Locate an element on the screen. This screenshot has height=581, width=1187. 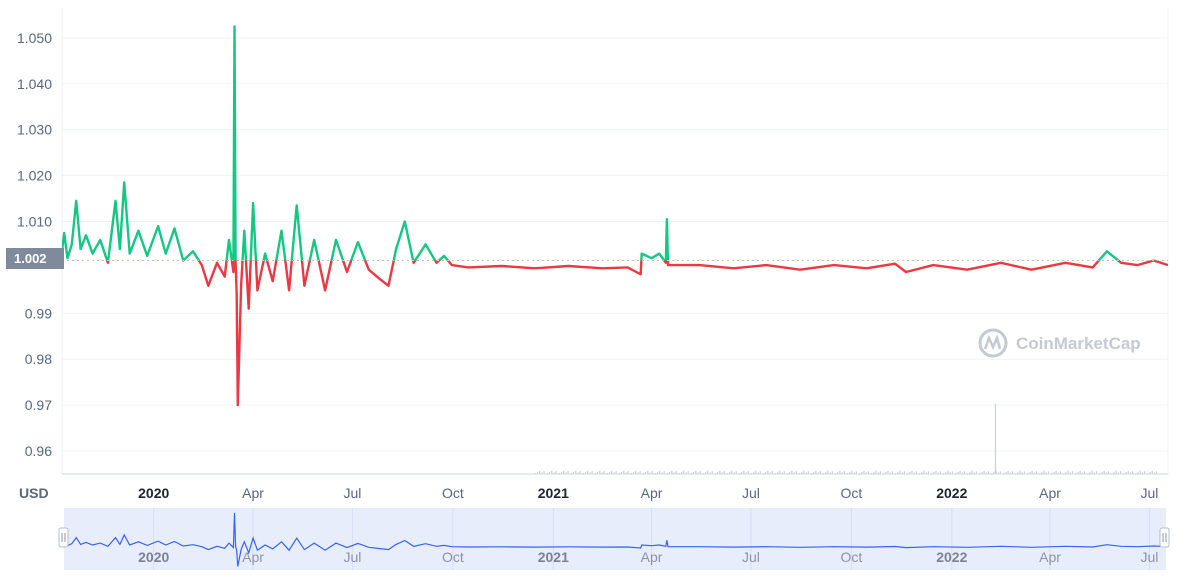
y-tick-label: 0.96 is located at coordinates (38, 451).